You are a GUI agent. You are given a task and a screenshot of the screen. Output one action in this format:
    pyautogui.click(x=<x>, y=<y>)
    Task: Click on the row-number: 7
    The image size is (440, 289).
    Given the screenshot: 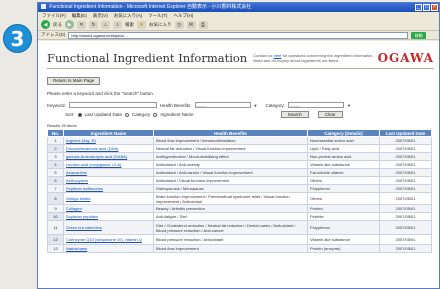 What is the action you would take?
    pyautogui.click(x=55, y=188)
    